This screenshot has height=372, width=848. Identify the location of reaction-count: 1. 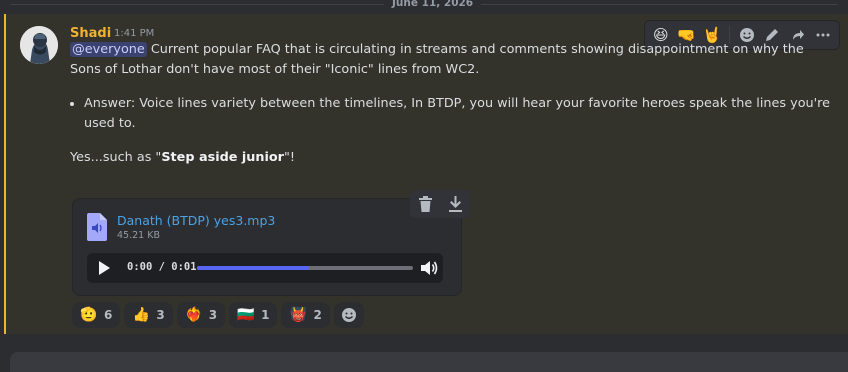
(265, 315).